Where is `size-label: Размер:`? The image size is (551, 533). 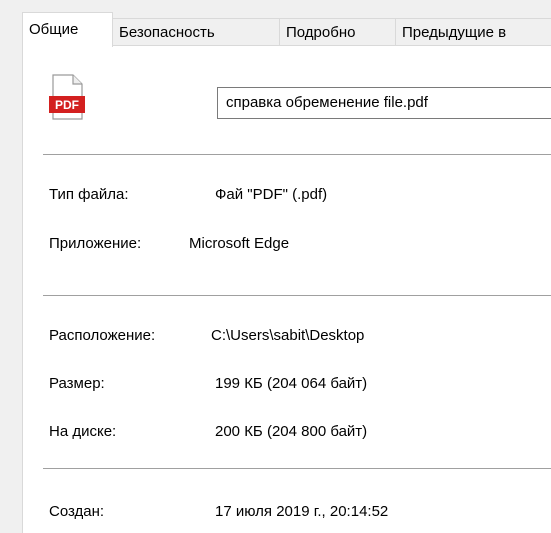 size-label: Размер: is located at coordinates (77, 383).